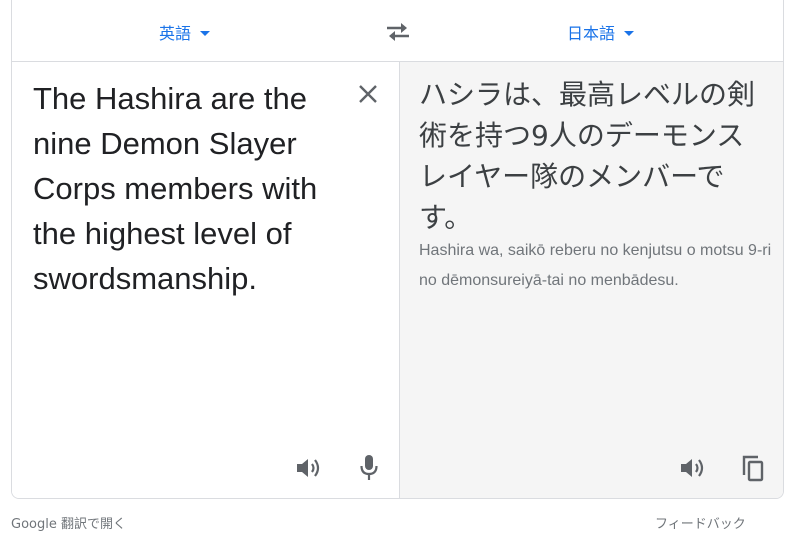 The image size is (791, 548). I want to click on swap-arrows-icon, so click(398, 32).